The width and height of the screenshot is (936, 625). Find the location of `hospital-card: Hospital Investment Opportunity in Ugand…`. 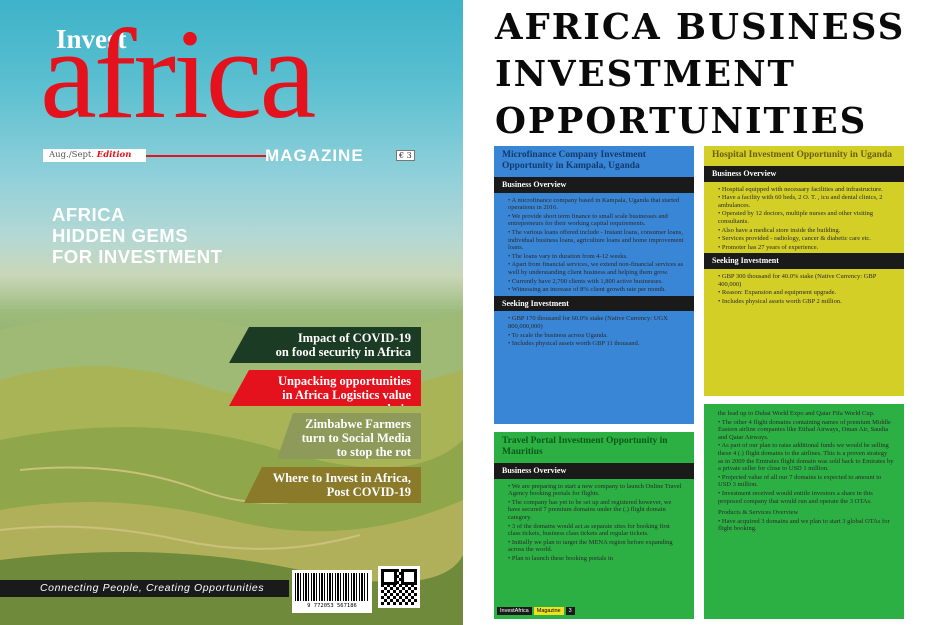

hospital-card: Hospital Investment Opportunity in Ugand… is located at coordinates (804, 271).